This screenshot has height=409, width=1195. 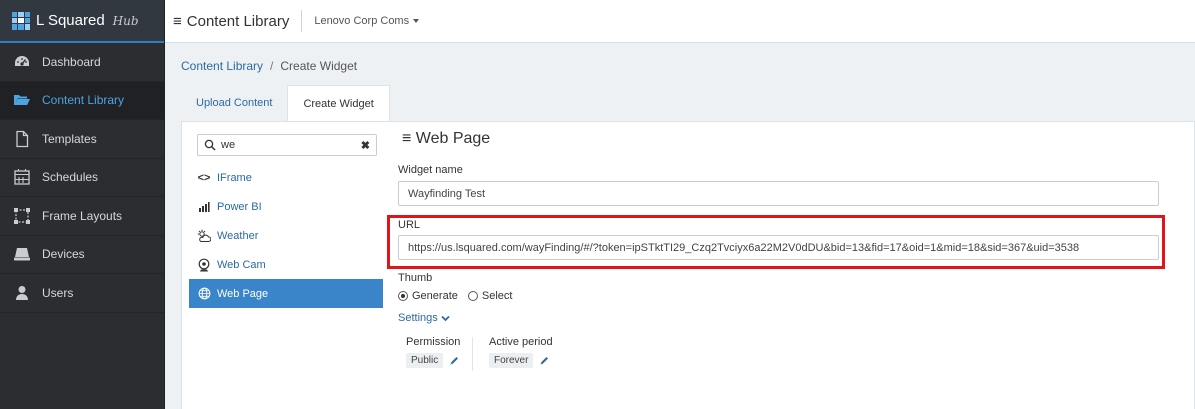 I want to click on meta-divider, so click(x=472, y=354).